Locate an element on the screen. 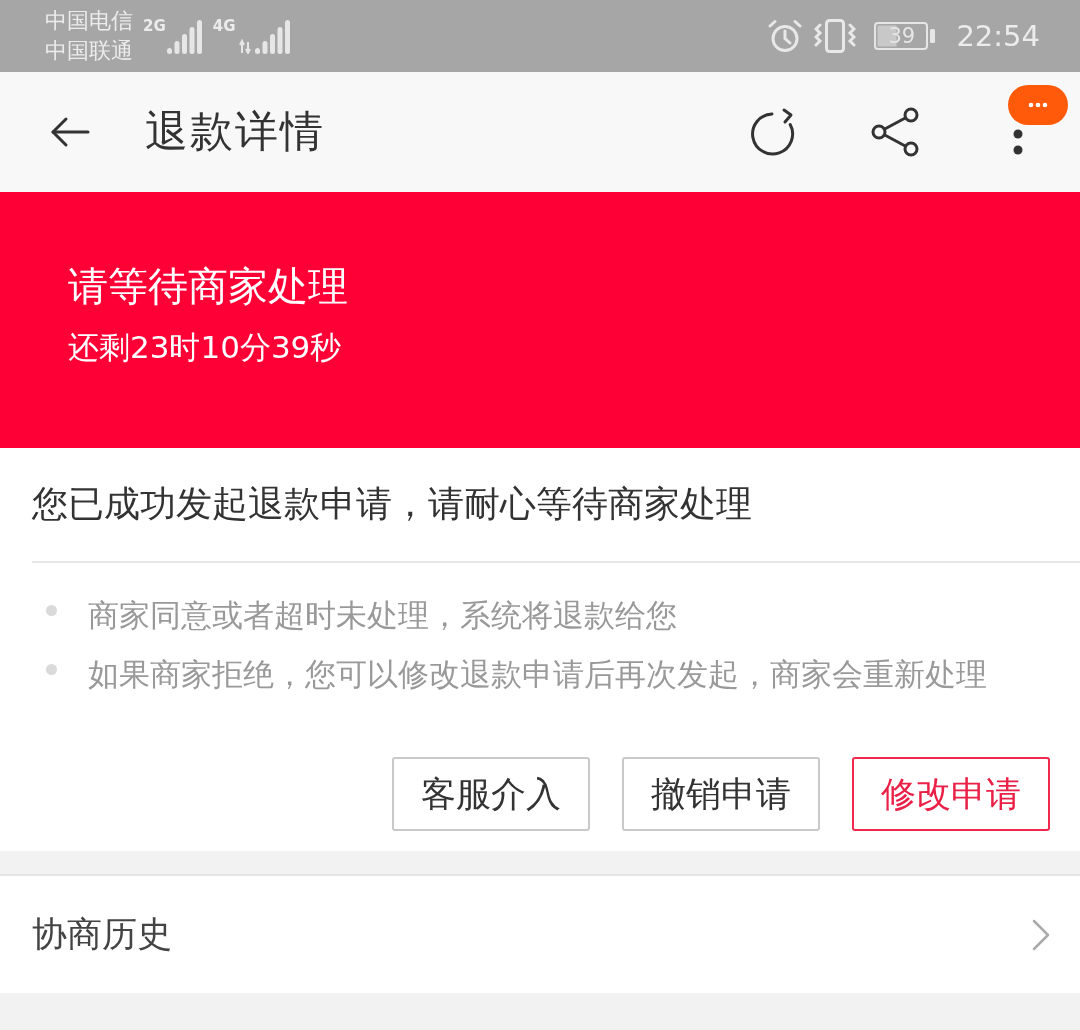 This screenshot has width=1080, height=1030. tip-text: 商家同意或者超时未处理，系统将退款给您 is located at coordinates (382, 616).